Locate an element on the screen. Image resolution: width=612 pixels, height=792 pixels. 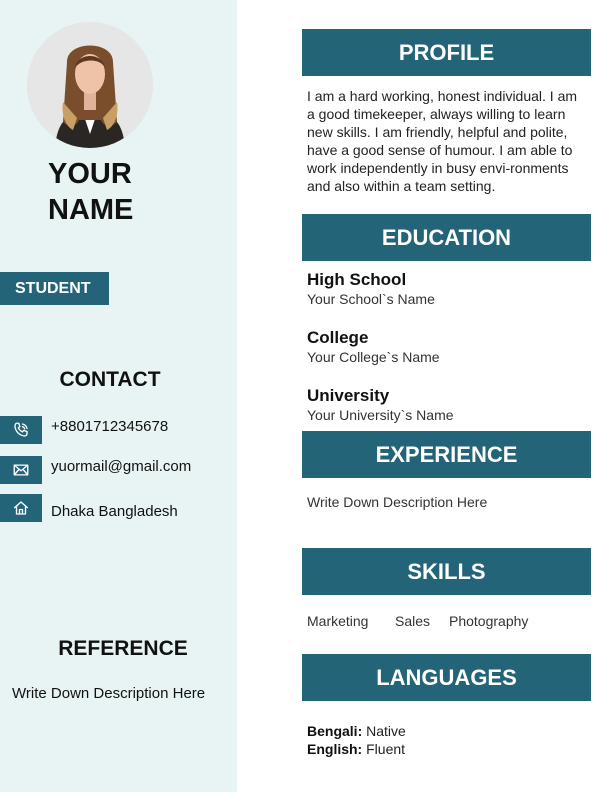
skills-heading: SKILLS is located at coordinates (446, 571).